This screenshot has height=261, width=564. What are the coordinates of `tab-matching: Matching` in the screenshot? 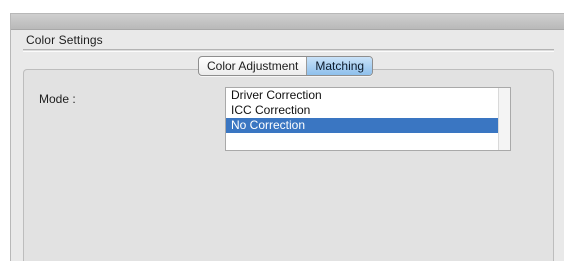 It's located at (339, 66).